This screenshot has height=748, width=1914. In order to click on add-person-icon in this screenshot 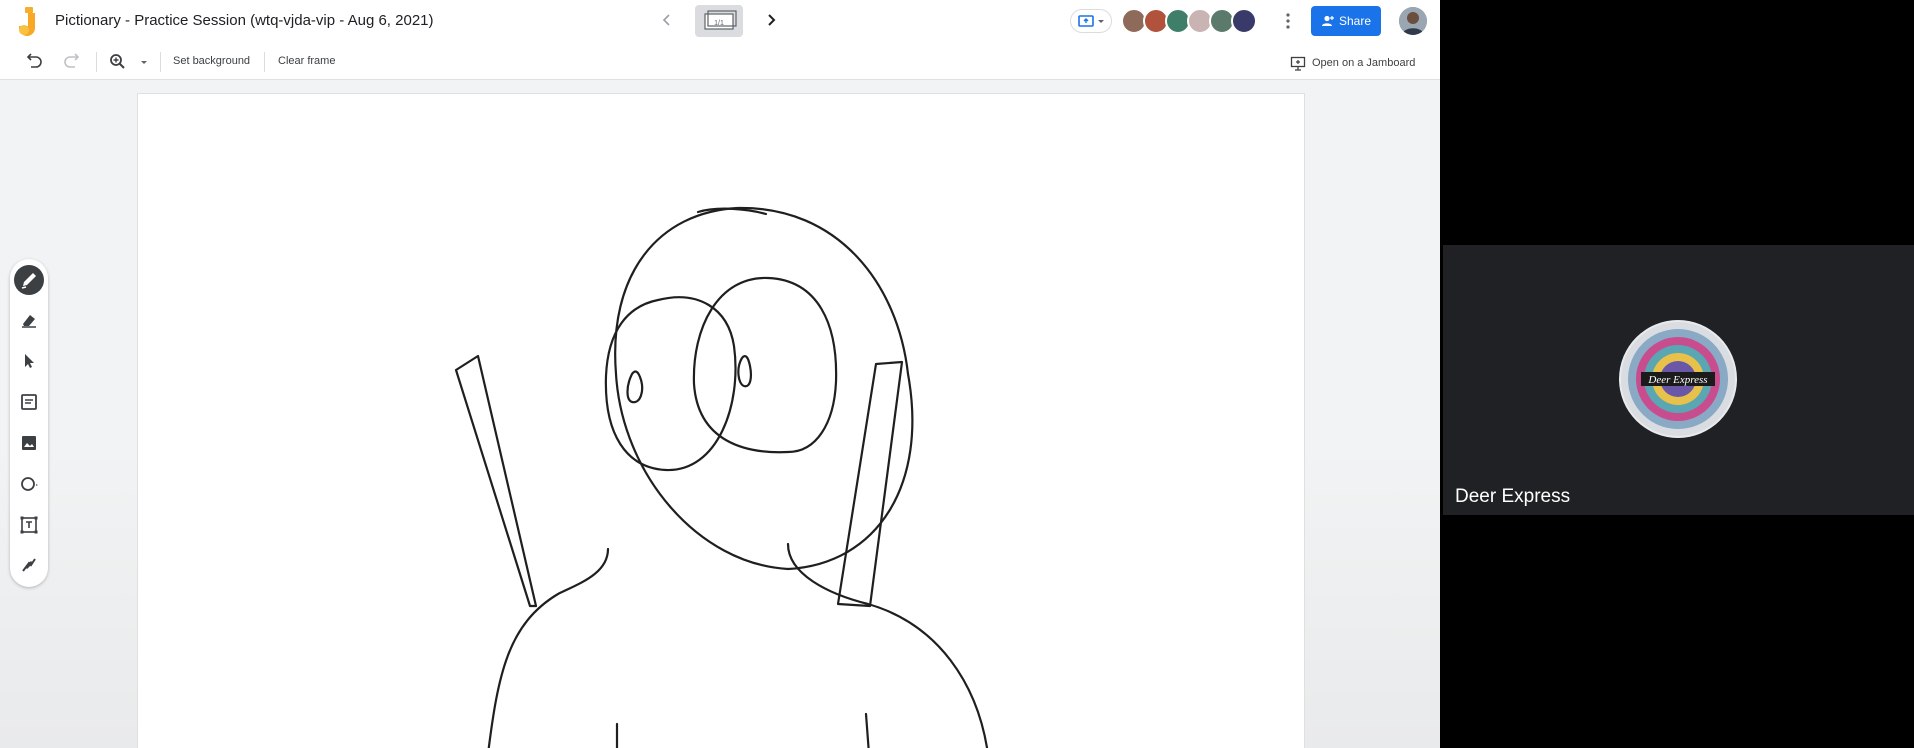, I will do `click(1327, 20)`.